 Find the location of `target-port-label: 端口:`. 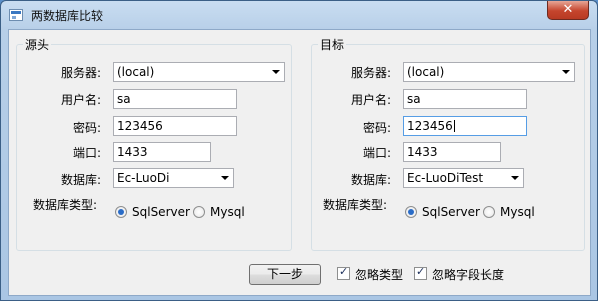

target-port-label: 端口: is located at coordinates (376, 153).